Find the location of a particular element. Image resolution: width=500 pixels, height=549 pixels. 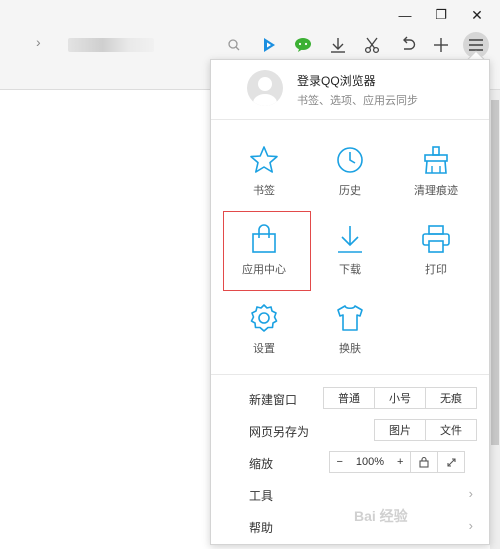

menu-item-tools: 工具 › is located at coordinates (350, 495).